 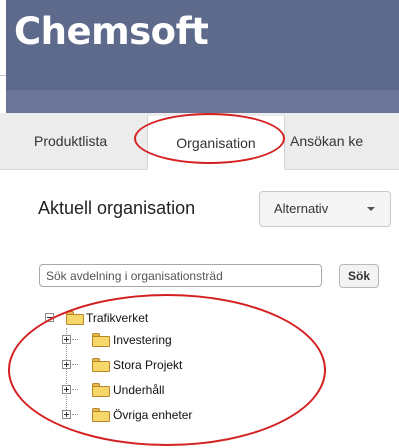 What do you see at coordinates (3, 75) in the screenshot?
I see `divider` at bounding box center [3, 75].